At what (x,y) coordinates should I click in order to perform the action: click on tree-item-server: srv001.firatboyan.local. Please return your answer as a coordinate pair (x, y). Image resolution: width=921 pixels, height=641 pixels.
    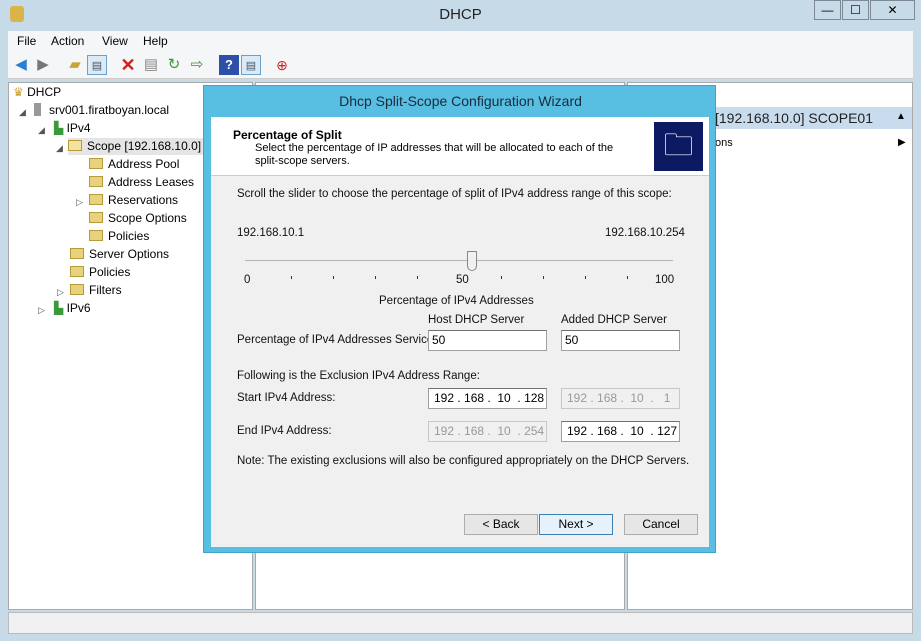
    Looking at the image, I should click on (101, 110).